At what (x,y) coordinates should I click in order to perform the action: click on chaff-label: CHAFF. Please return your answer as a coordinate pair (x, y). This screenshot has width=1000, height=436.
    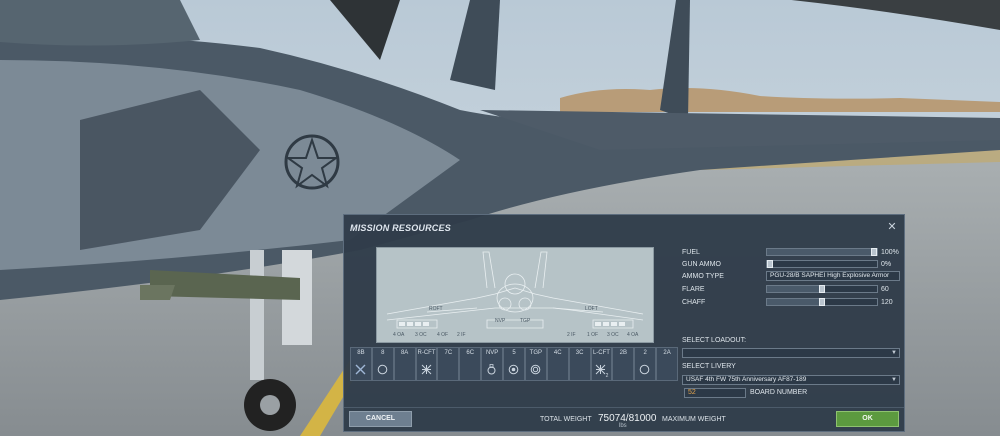
    Looking at the image, I should click on (694, 302).